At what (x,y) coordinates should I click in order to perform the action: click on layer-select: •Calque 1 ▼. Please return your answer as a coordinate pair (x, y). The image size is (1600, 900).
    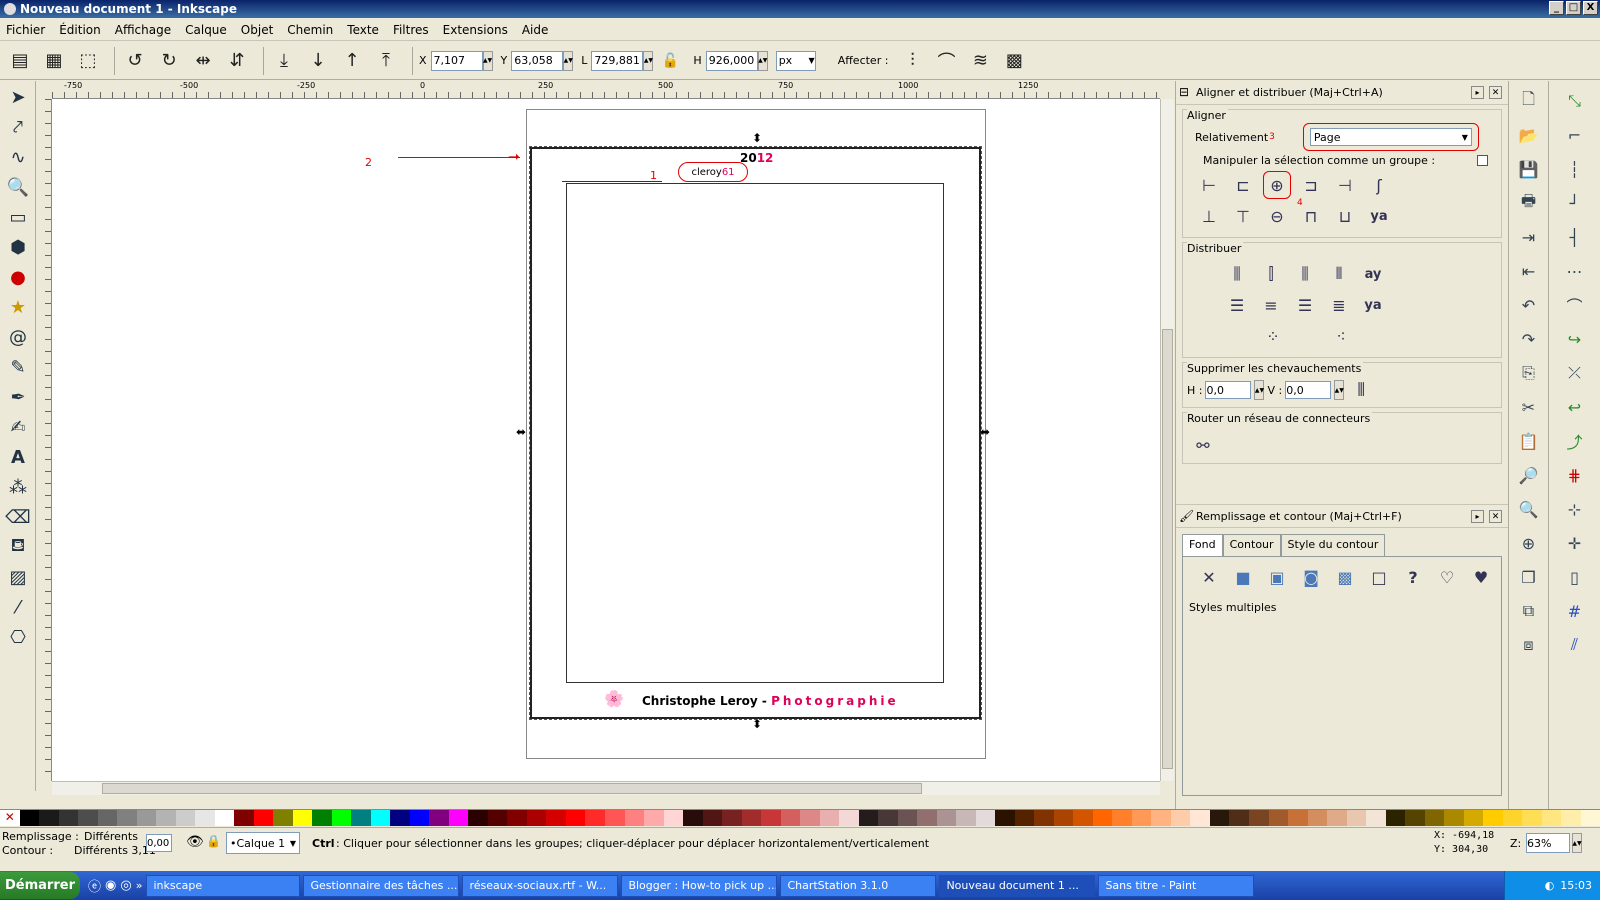
    Looking at the image, I should click on (263, 843).